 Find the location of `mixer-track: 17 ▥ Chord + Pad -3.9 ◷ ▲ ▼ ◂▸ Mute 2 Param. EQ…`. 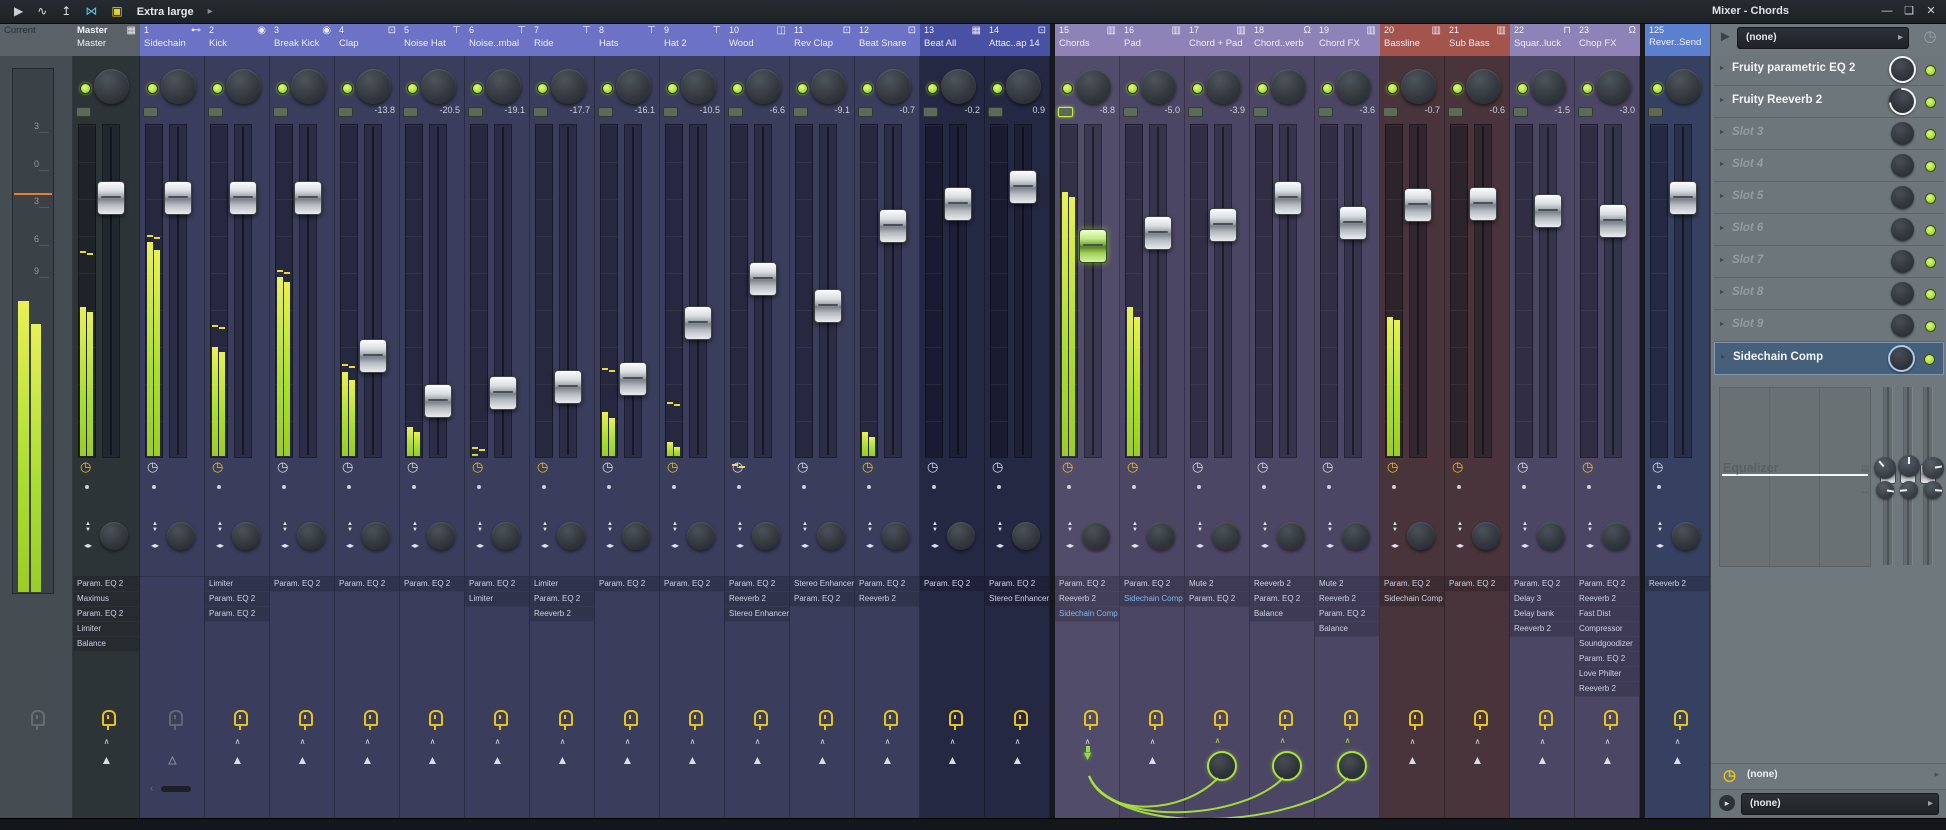

mixer-track: 17 ▥ Chord + Pad -3.9 ◷ ▲ ▼ ◂▸ Mute 2 Param. EQ… is located at coordinates (1217, 420).